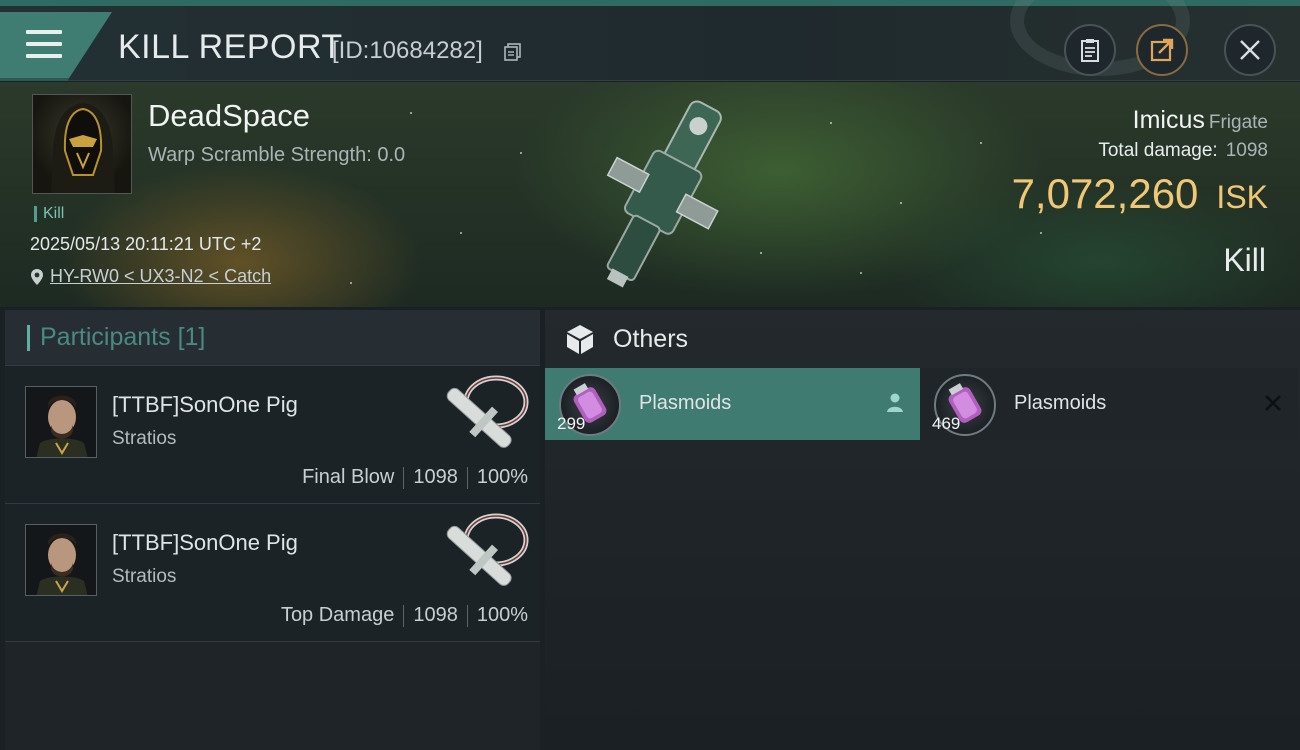  I want to click on warp-scramble-strength: Warp Scramble Strength: 0.0, so click(277, 155).